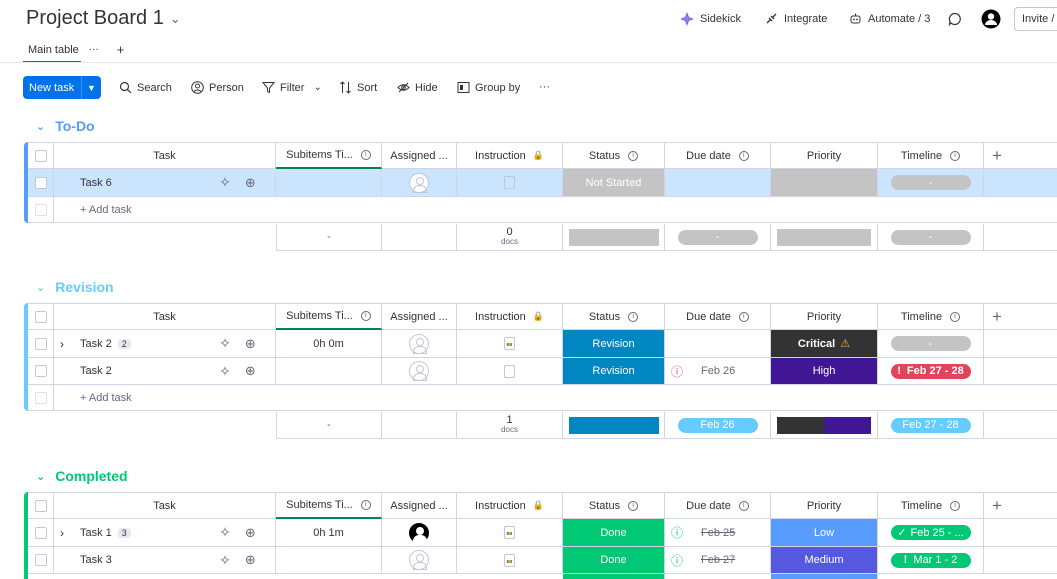 The height and width of the screenshot is (579, 1057). I want to click on task-name: Task 1, so click(96, 533).